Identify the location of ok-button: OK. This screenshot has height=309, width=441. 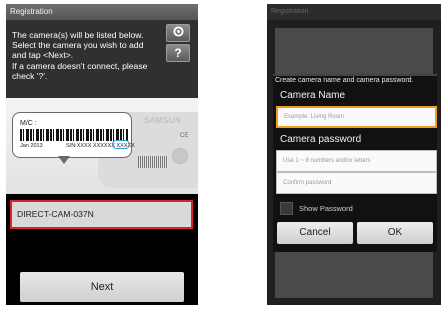
(395, 233).